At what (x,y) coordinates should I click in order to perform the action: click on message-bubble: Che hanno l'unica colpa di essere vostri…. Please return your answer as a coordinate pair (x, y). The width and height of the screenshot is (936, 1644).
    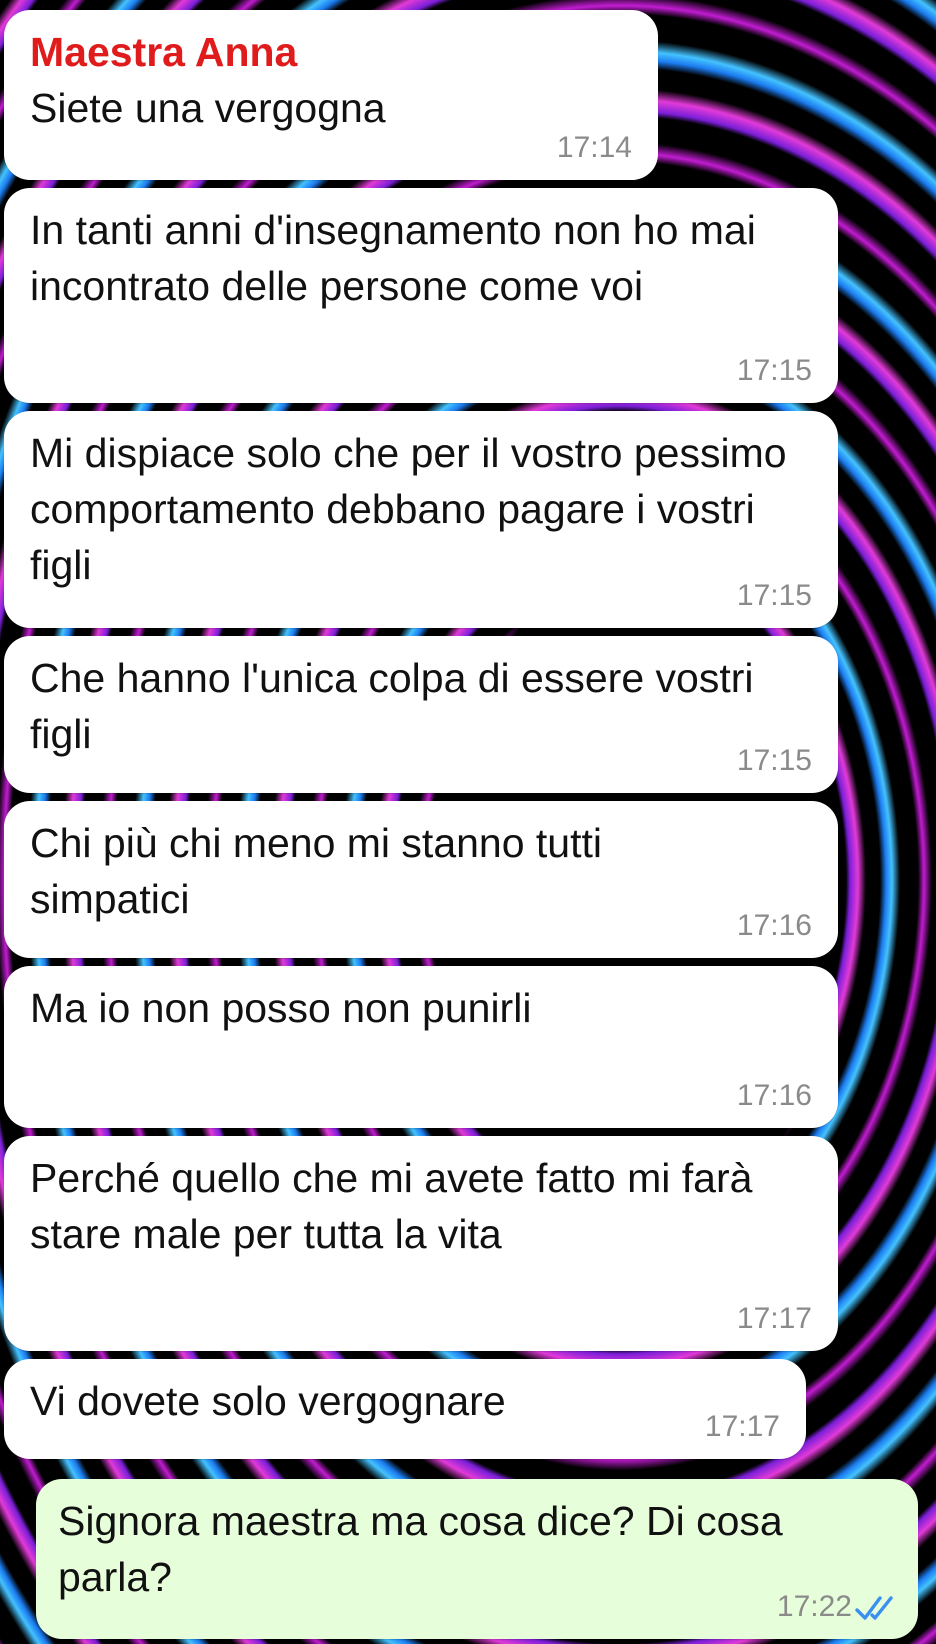
    Looking at the image, I should click on (421, 714).